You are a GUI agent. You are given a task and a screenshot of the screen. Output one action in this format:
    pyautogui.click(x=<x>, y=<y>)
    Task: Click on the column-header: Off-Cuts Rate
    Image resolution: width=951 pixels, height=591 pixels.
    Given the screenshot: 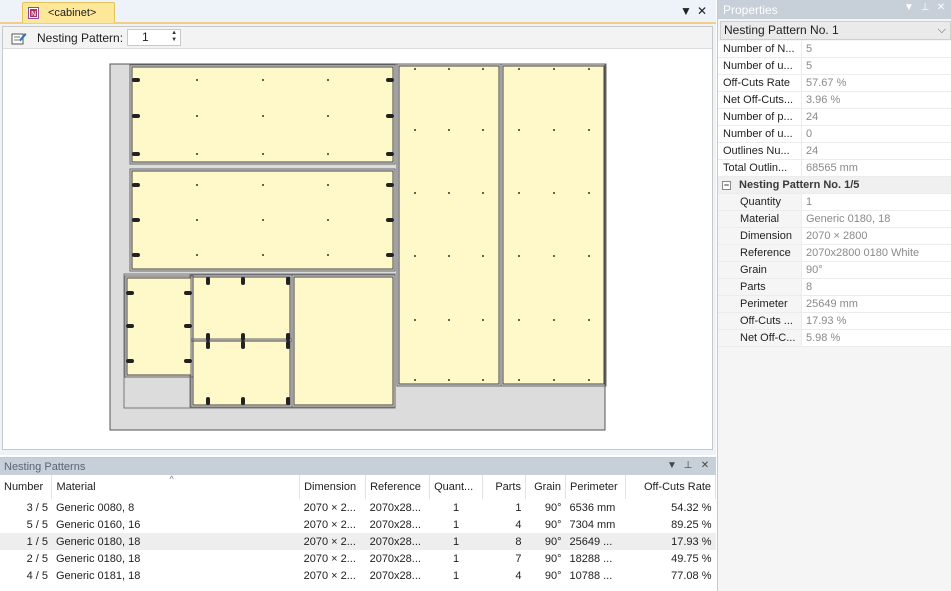 What is the action you would take?
    pyautogui.click(x=671, y=487)
    